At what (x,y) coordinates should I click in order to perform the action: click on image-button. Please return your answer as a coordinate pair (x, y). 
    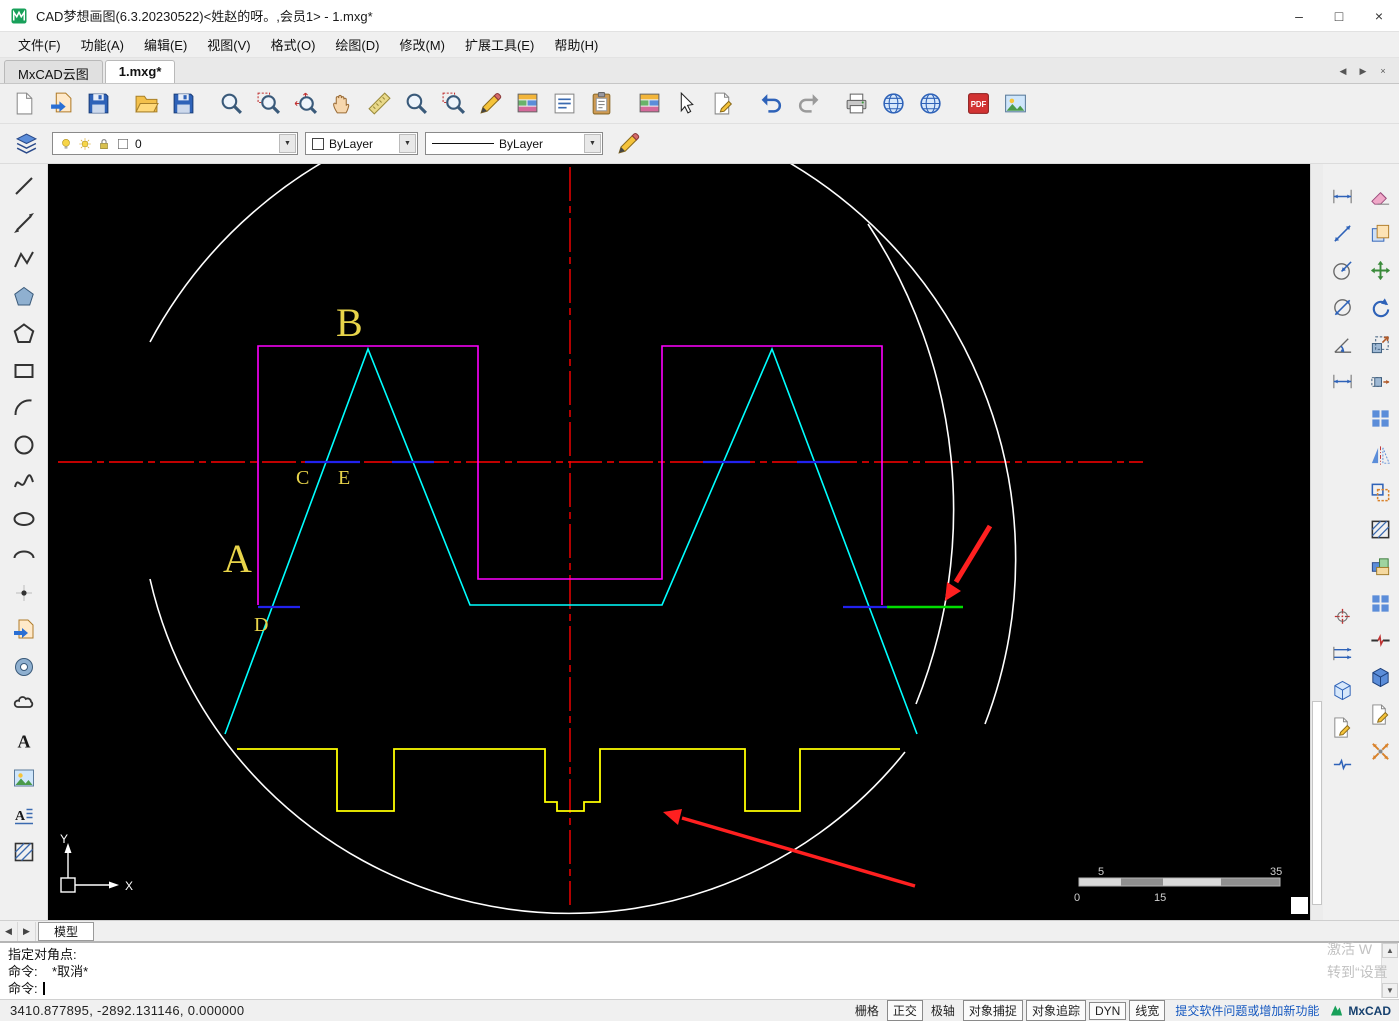
    Looking at the image, I should click on (24, 778).